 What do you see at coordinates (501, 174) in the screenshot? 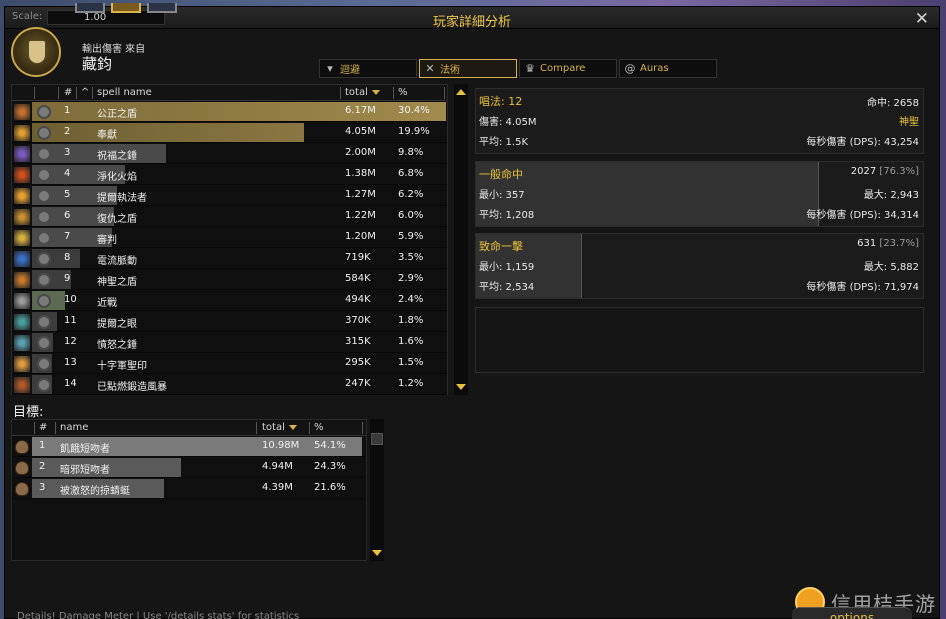
I see `normal-hits-title: 一般命中` at bounding box center [501, 174].